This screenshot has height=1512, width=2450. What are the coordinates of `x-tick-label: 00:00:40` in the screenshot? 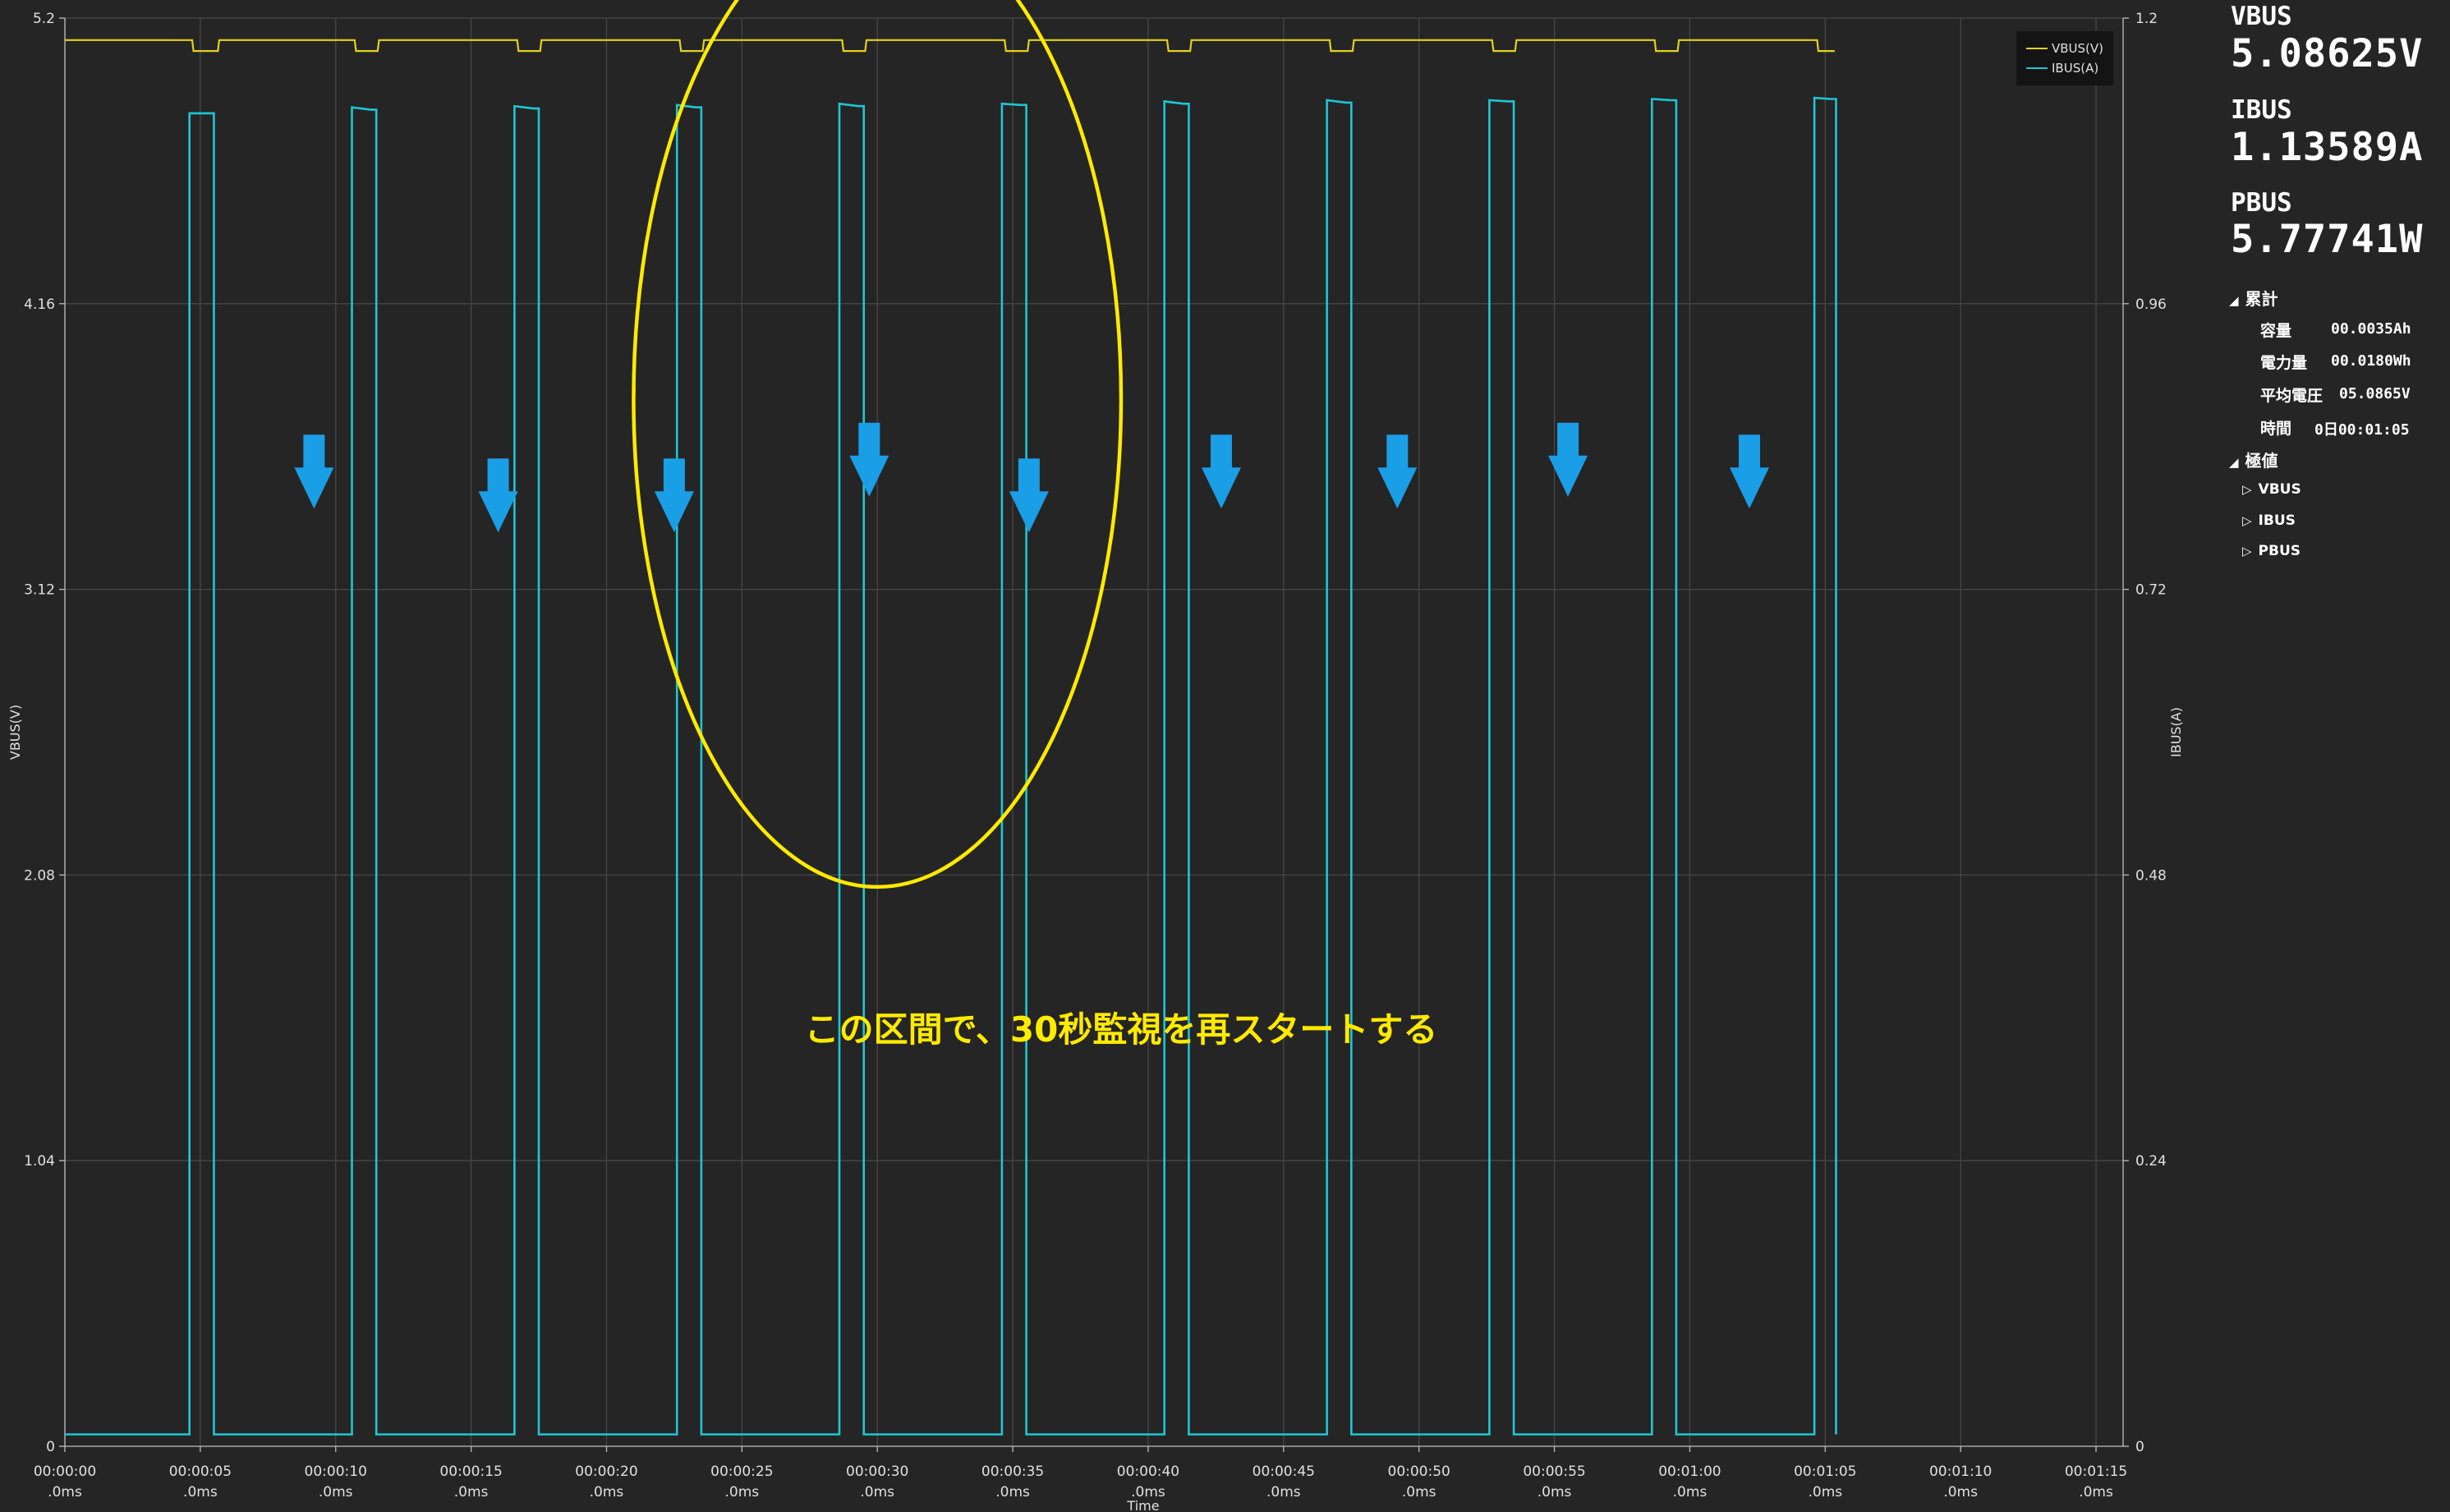 It's located at (1148, 1472).